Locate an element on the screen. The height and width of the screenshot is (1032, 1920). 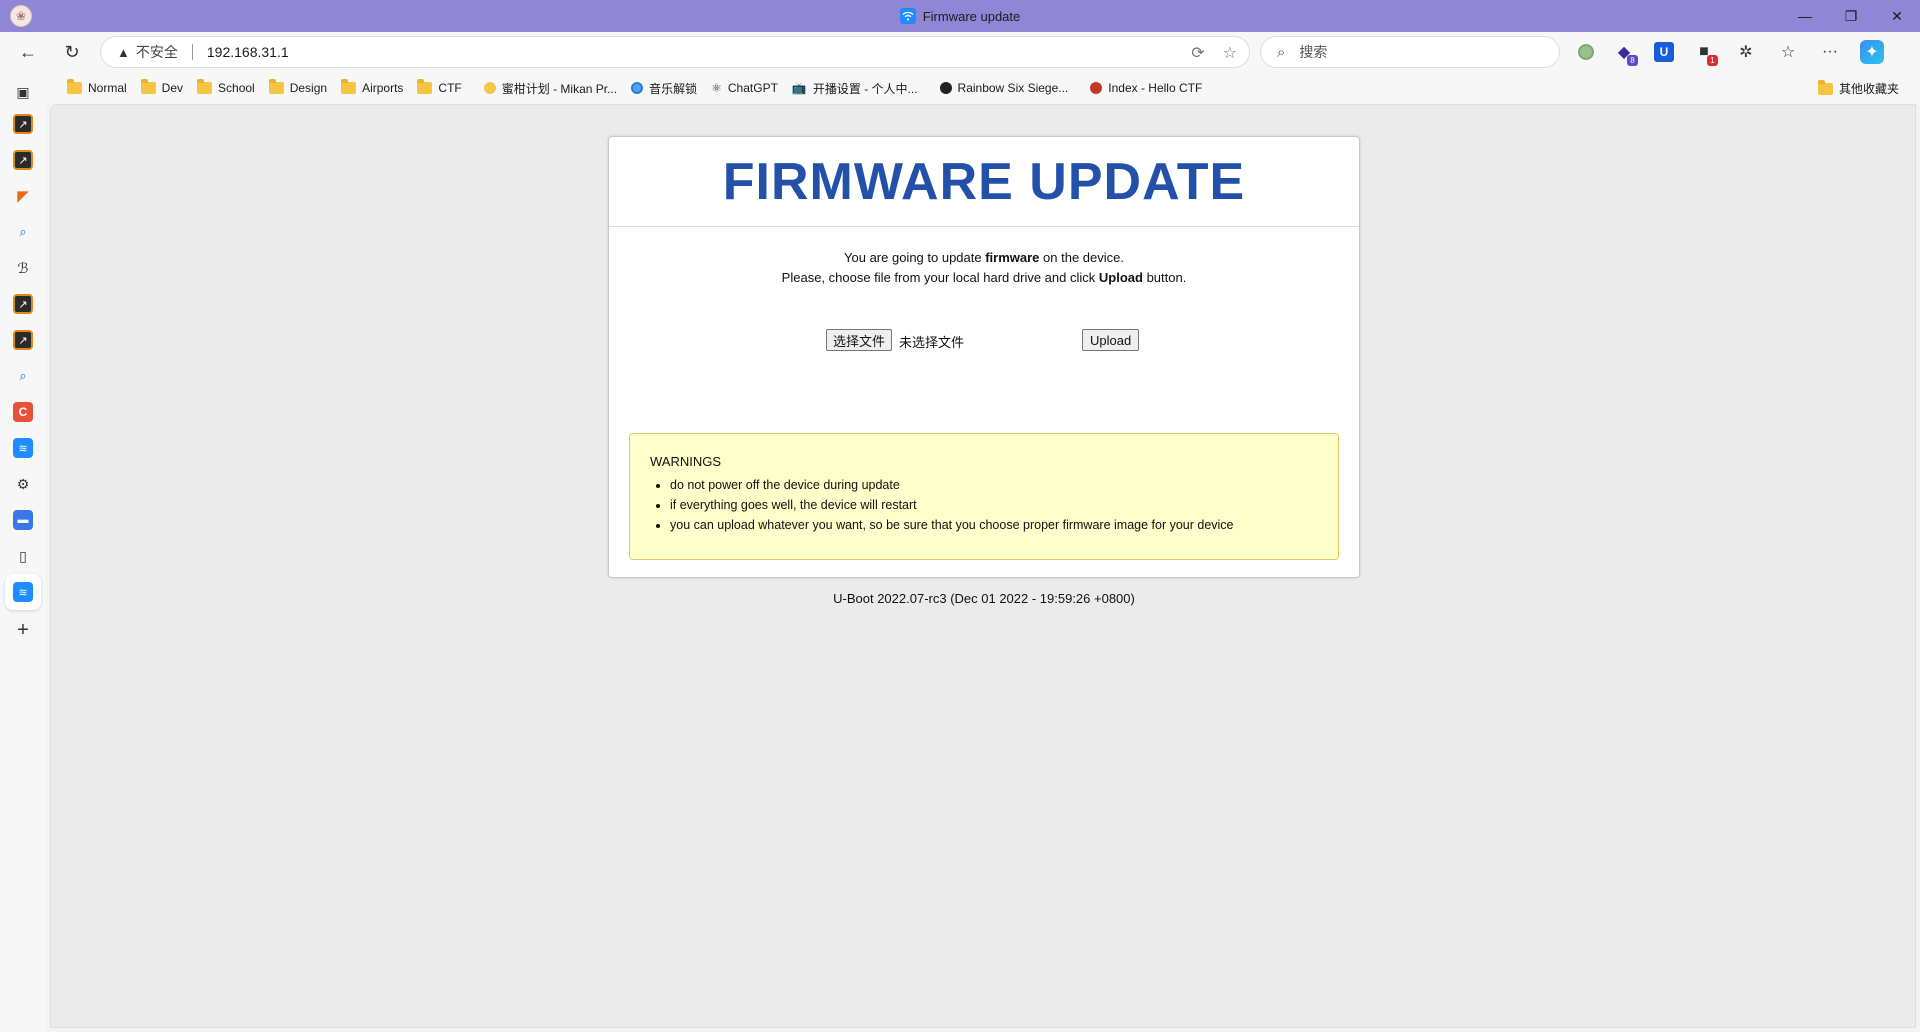
more-menu-icon: ··· is located at coordinates (1830, 52).